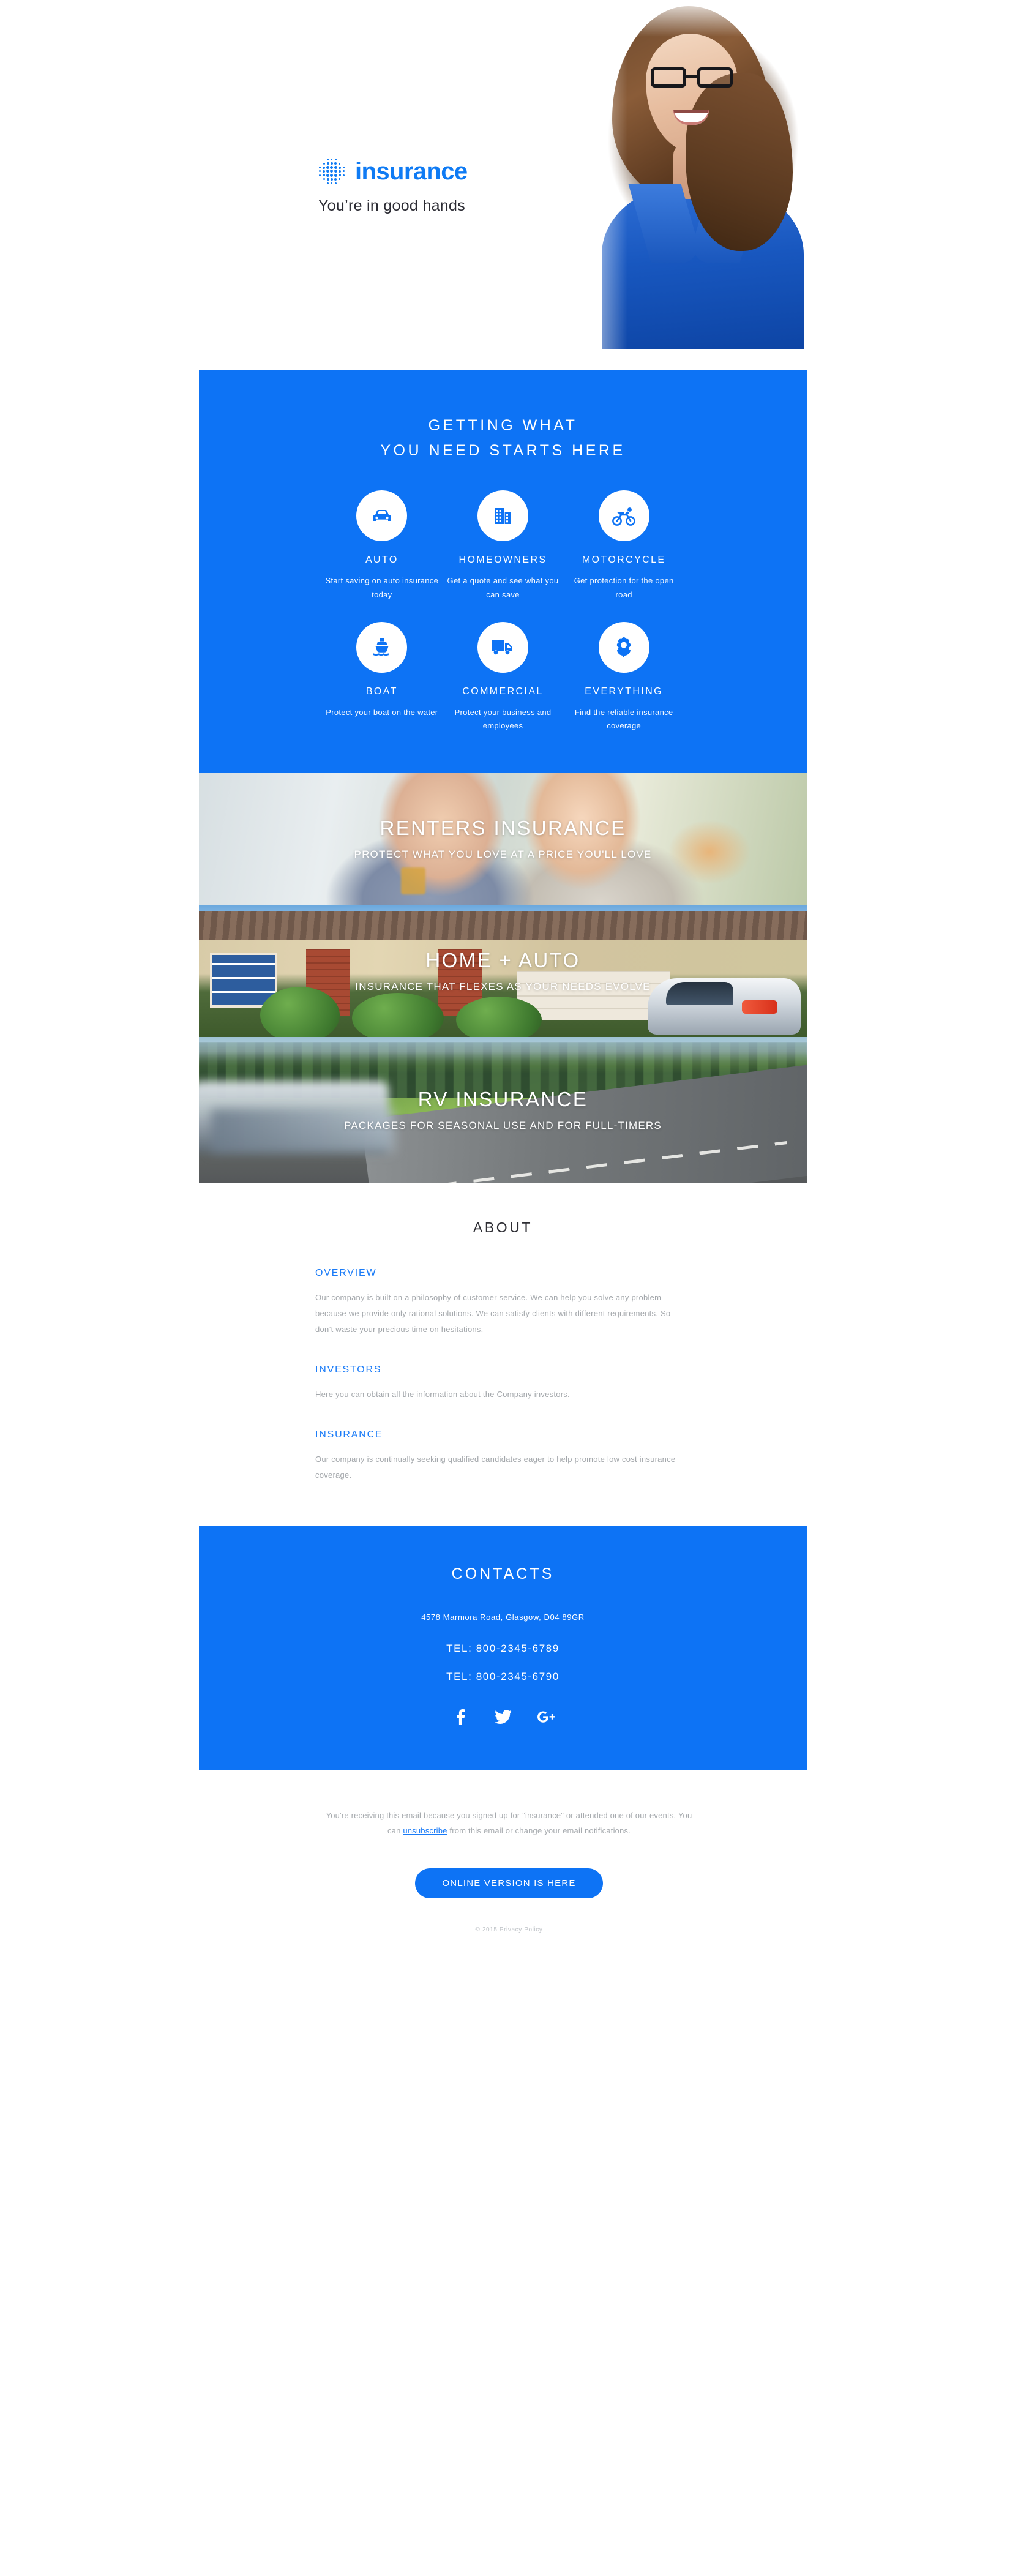 Image resolution: width=1018 pixels, height=2576 pixels. Describe the element at coordinates (348, 1370) in the screenshot. I see `about-heading-investors: INVESTORS` at that location.